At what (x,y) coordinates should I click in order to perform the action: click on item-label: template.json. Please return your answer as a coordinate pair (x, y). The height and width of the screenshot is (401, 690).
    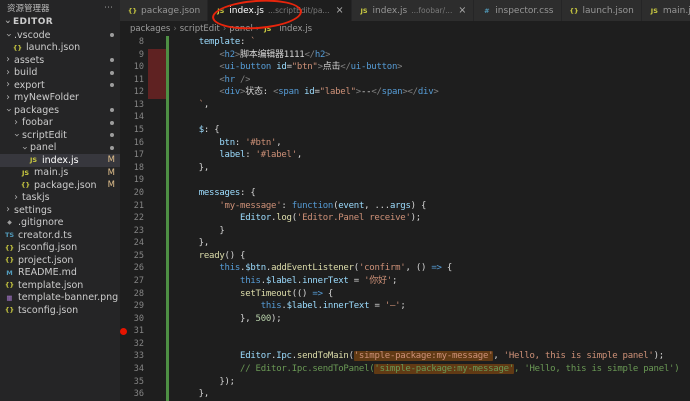
    Looking at the image, I should click on (51, 285).